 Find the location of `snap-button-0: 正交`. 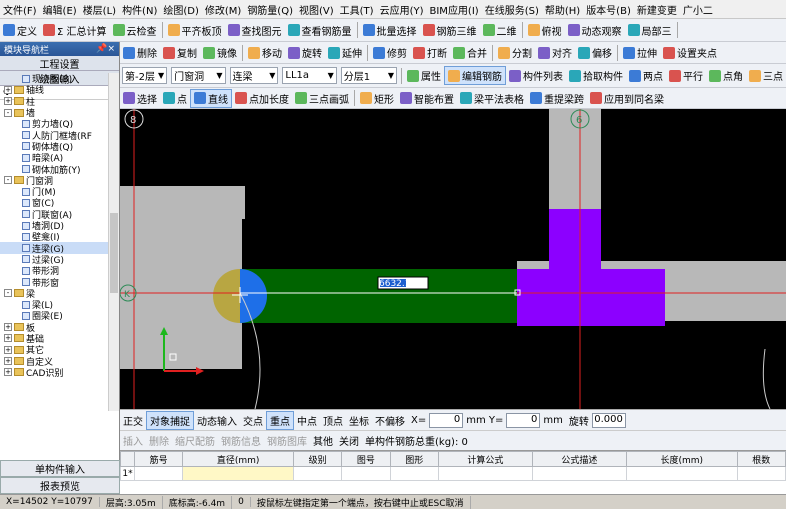

snap-button-0: 正交 is located at coordinates (133, 420).